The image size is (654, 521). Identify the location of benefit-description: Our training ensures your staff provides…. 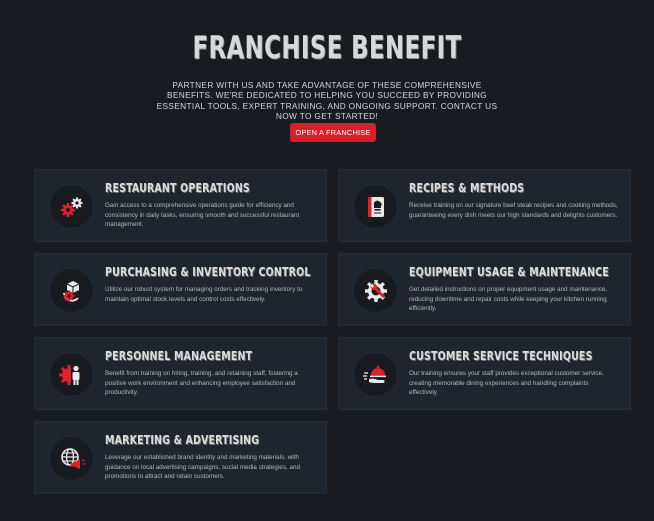
(506, 383).